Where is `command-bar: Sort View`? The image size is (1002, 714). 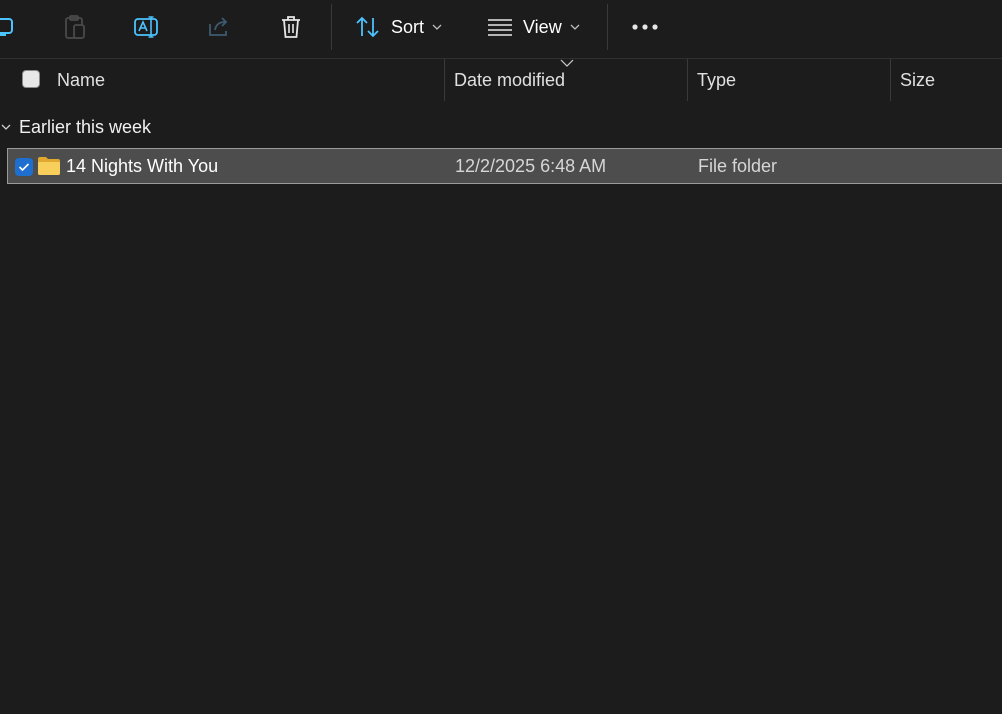 command-bar: Sort View is located at coordinates (501, 29).